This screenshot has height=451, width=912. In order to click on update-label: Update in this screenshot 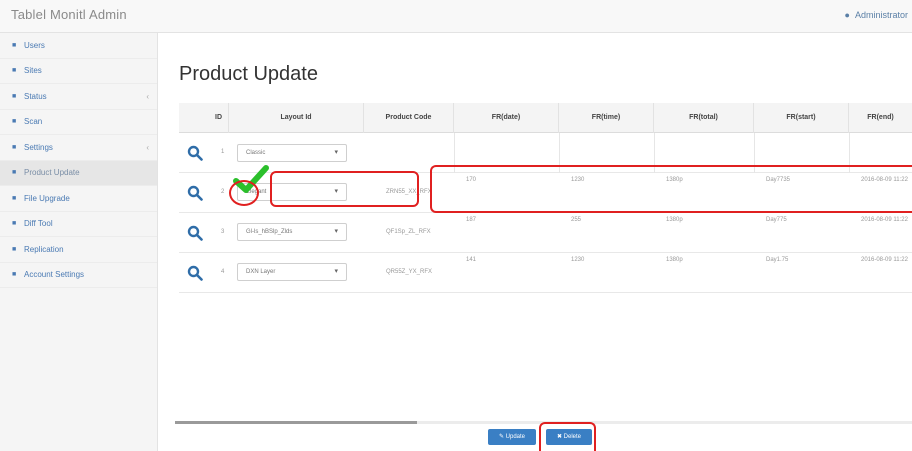, I will do `click(515, 437)`.